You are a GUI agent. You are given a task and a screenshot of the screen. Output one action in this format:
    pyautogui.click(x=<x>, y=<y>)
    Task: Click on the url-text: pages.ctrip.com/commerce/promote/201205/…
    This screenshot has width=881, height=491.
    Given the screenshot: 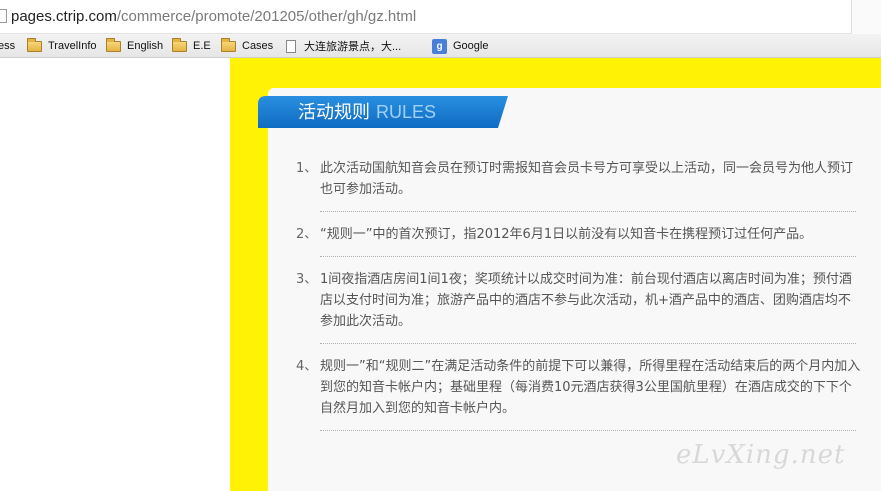 What is the action you would take?
    pyautogui.click(x=213, y=16)
    